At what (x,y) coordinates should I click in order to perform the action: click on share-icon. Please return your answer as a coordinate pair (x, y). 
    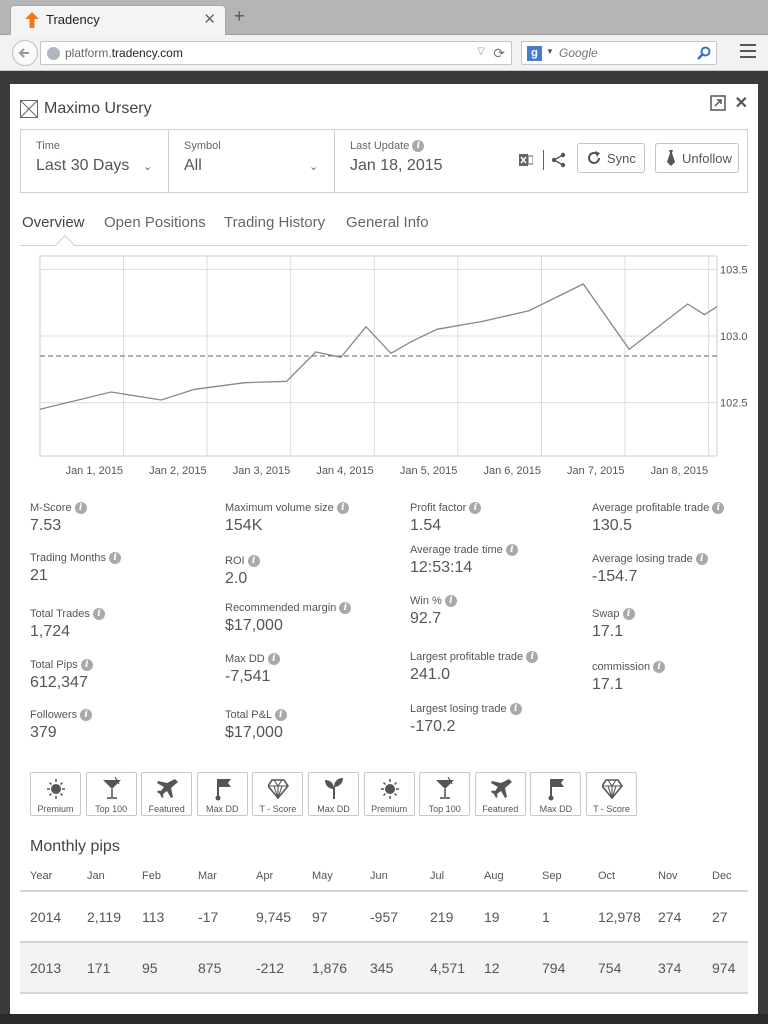
    Looking at the image, I should click on (558, 160).